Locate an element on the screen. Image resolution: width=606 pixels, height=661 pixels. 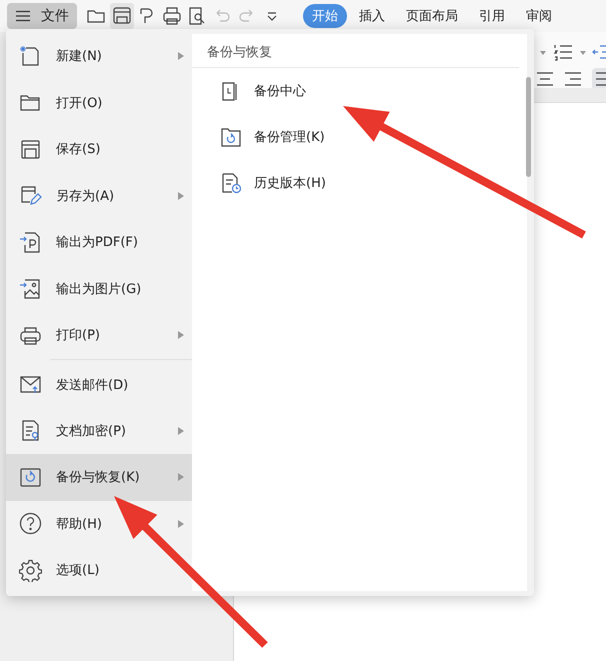
menu-item: 备份与恢复(K) is located at coordinates (99, 477).